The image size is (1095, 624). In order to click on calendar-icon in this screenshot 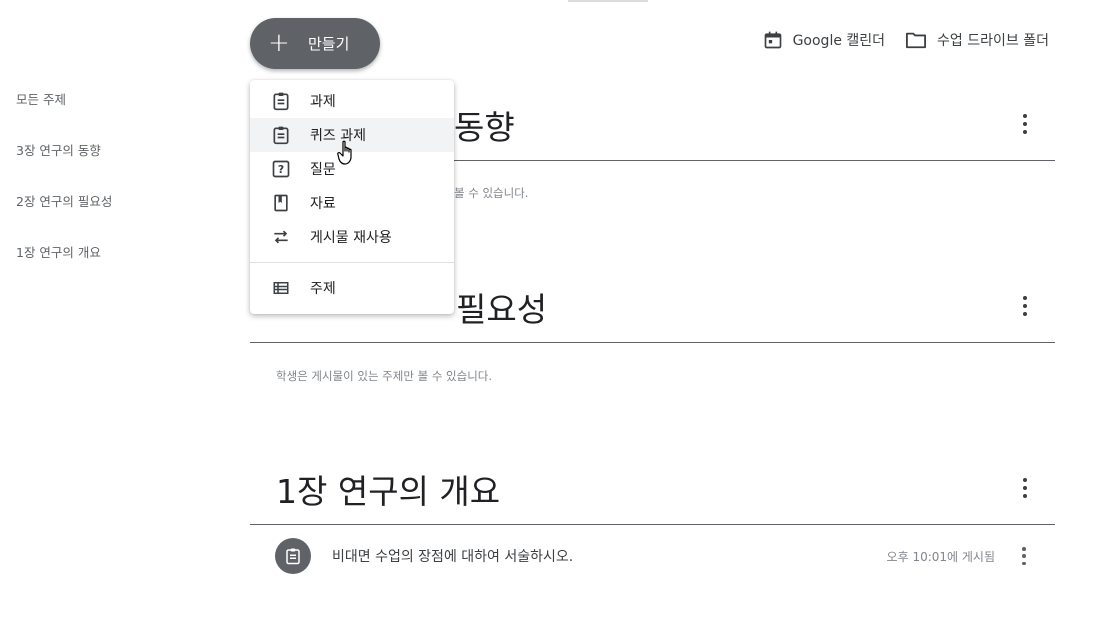, I will do `click(772, 40)`.